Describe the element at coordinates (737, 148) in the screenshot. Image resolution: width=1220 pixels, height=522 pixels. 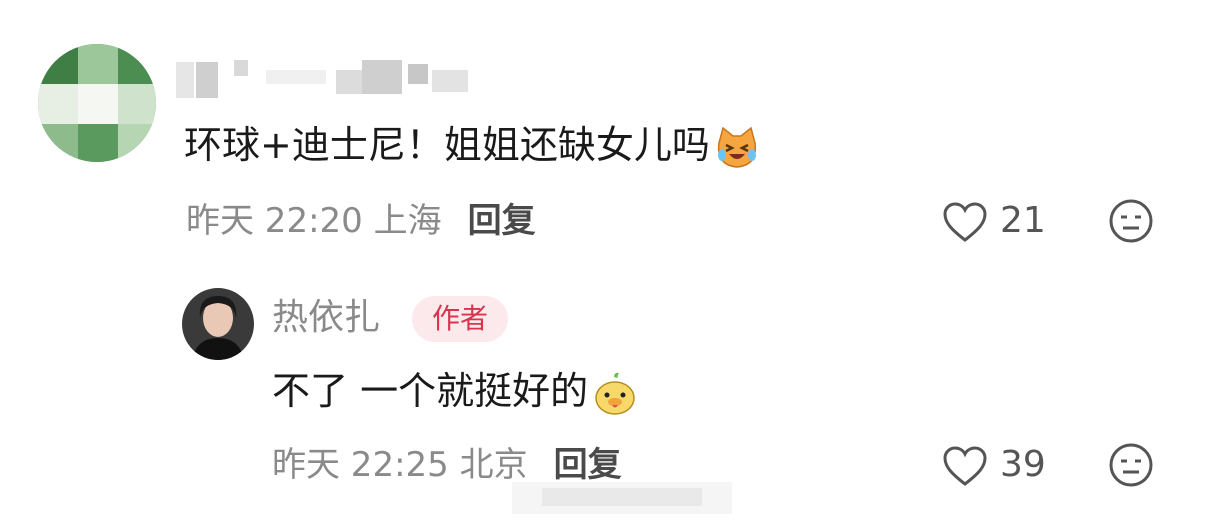
I see `crying-laughing-cat-icon` at that location.